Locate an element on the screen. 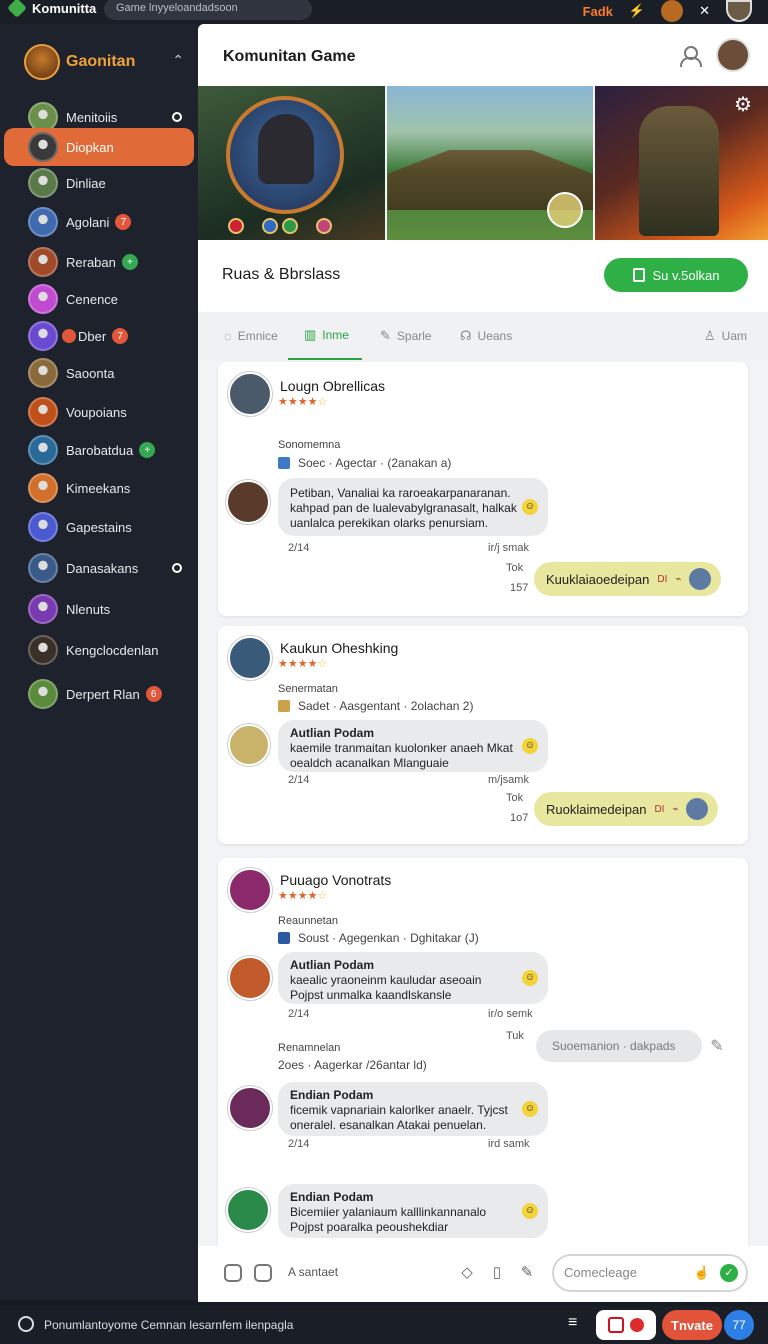  sidebar-item: Dinliae is located at coordinates (99, 183).